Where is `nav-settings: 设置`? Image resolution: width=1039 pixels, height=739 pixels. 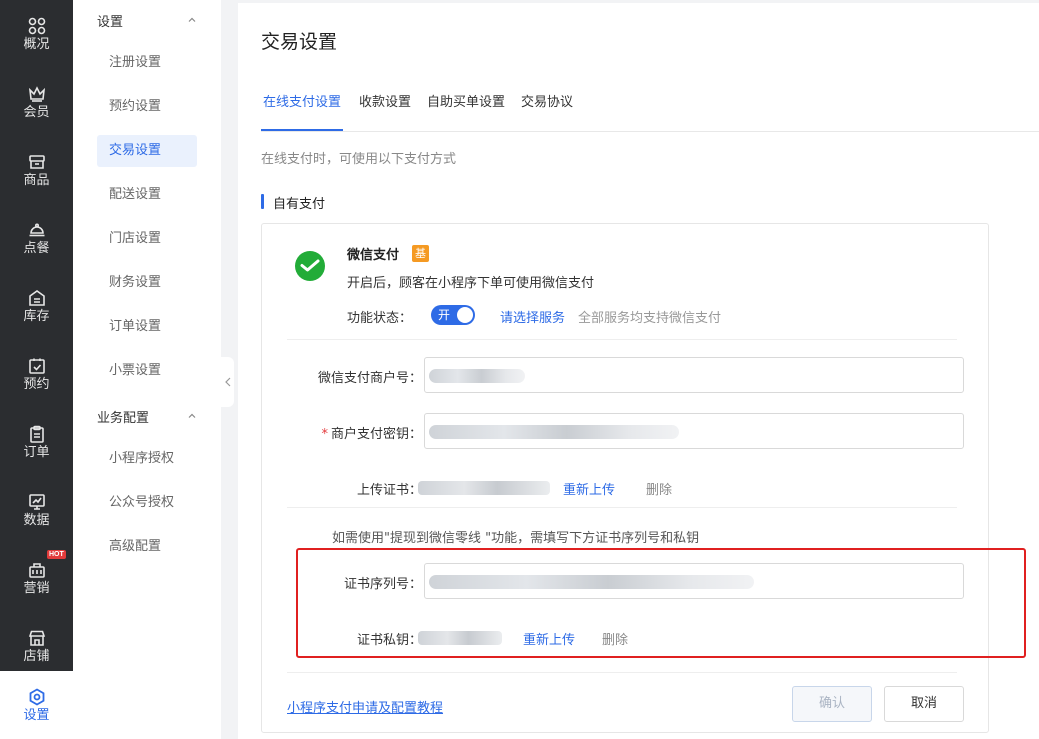
nav-settings: 设置 is located at coordinates (36, 705).